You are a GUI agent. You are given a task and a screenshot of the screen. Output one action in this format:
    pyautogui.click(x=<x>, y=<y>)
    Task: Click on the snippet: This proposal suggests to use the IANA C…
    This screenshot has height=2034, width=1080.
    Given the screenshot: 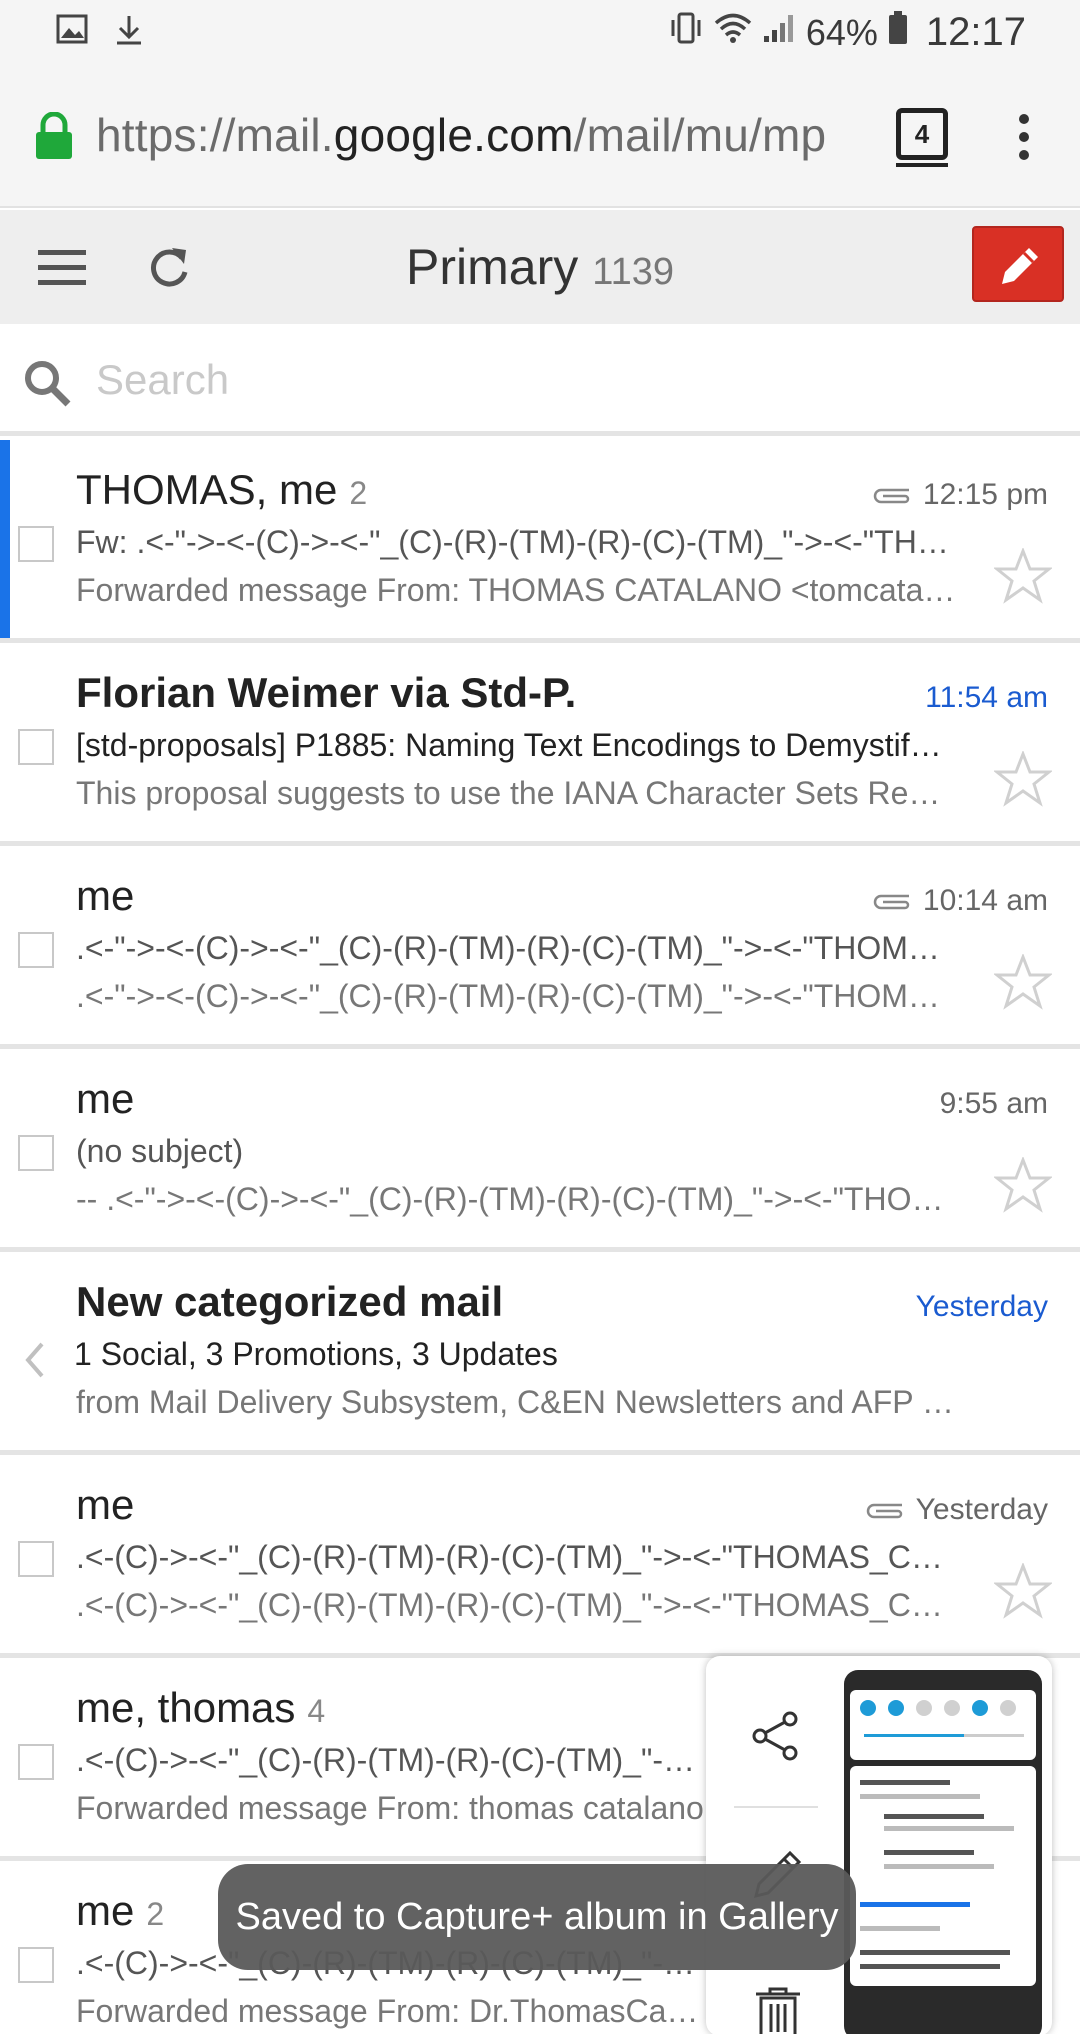 What is the action you would take?
    pyautogui.click(x=516, y=793)
    